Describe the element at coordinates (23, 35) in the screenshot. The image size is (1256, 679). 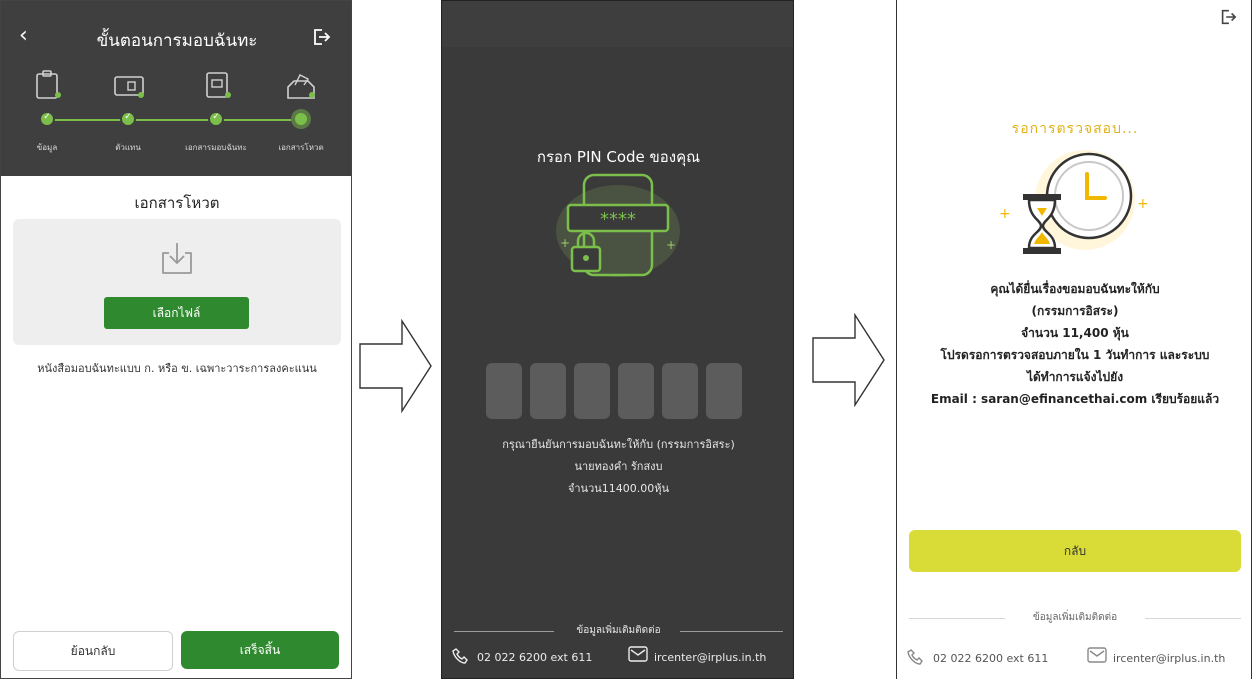
I see `back-chevron-icon: ‹` at that location.